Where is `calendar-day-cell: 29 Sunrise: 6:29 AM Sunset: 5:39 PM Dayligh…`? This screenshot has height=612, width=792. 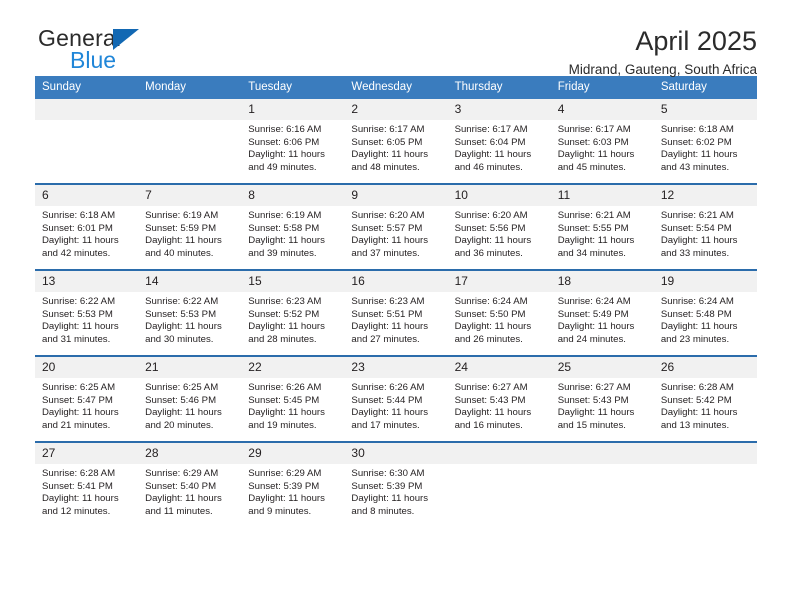
calendar-day-cell: 29 Sunrise: 6:29 AM Sunset: 5:39 PM Dayligh… is located at coordinates (293, 484).